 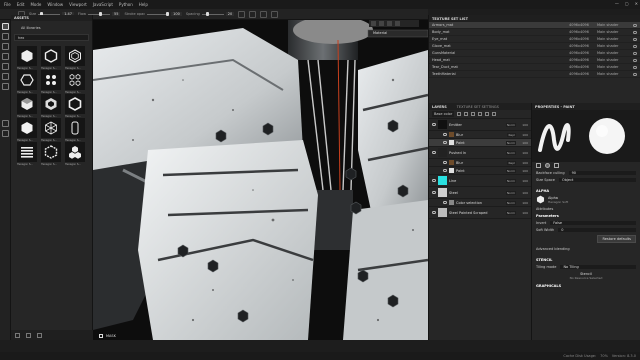 I want to click on import-icon, so click(x=17, y=335).